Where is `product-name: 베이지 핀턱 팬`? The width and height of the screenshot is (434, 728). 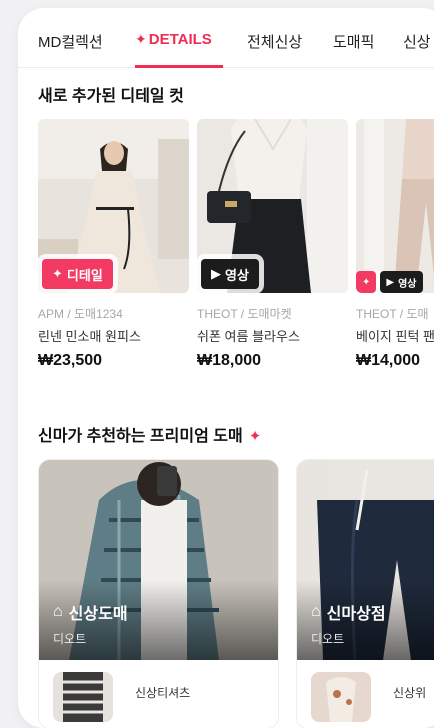 product-name: 베이지 핀턱 팬 is located at coordinates (395, 336).